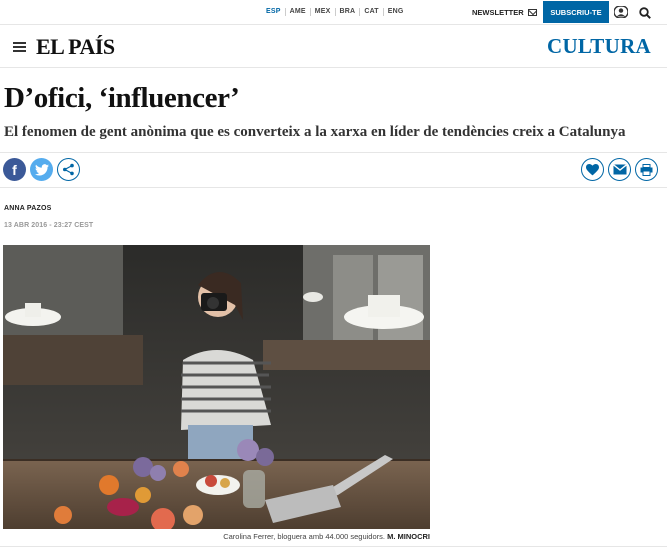 The height and width of the screenshot is (557, 667). I want to click on edition-bra: BRA, so click(347, 12).